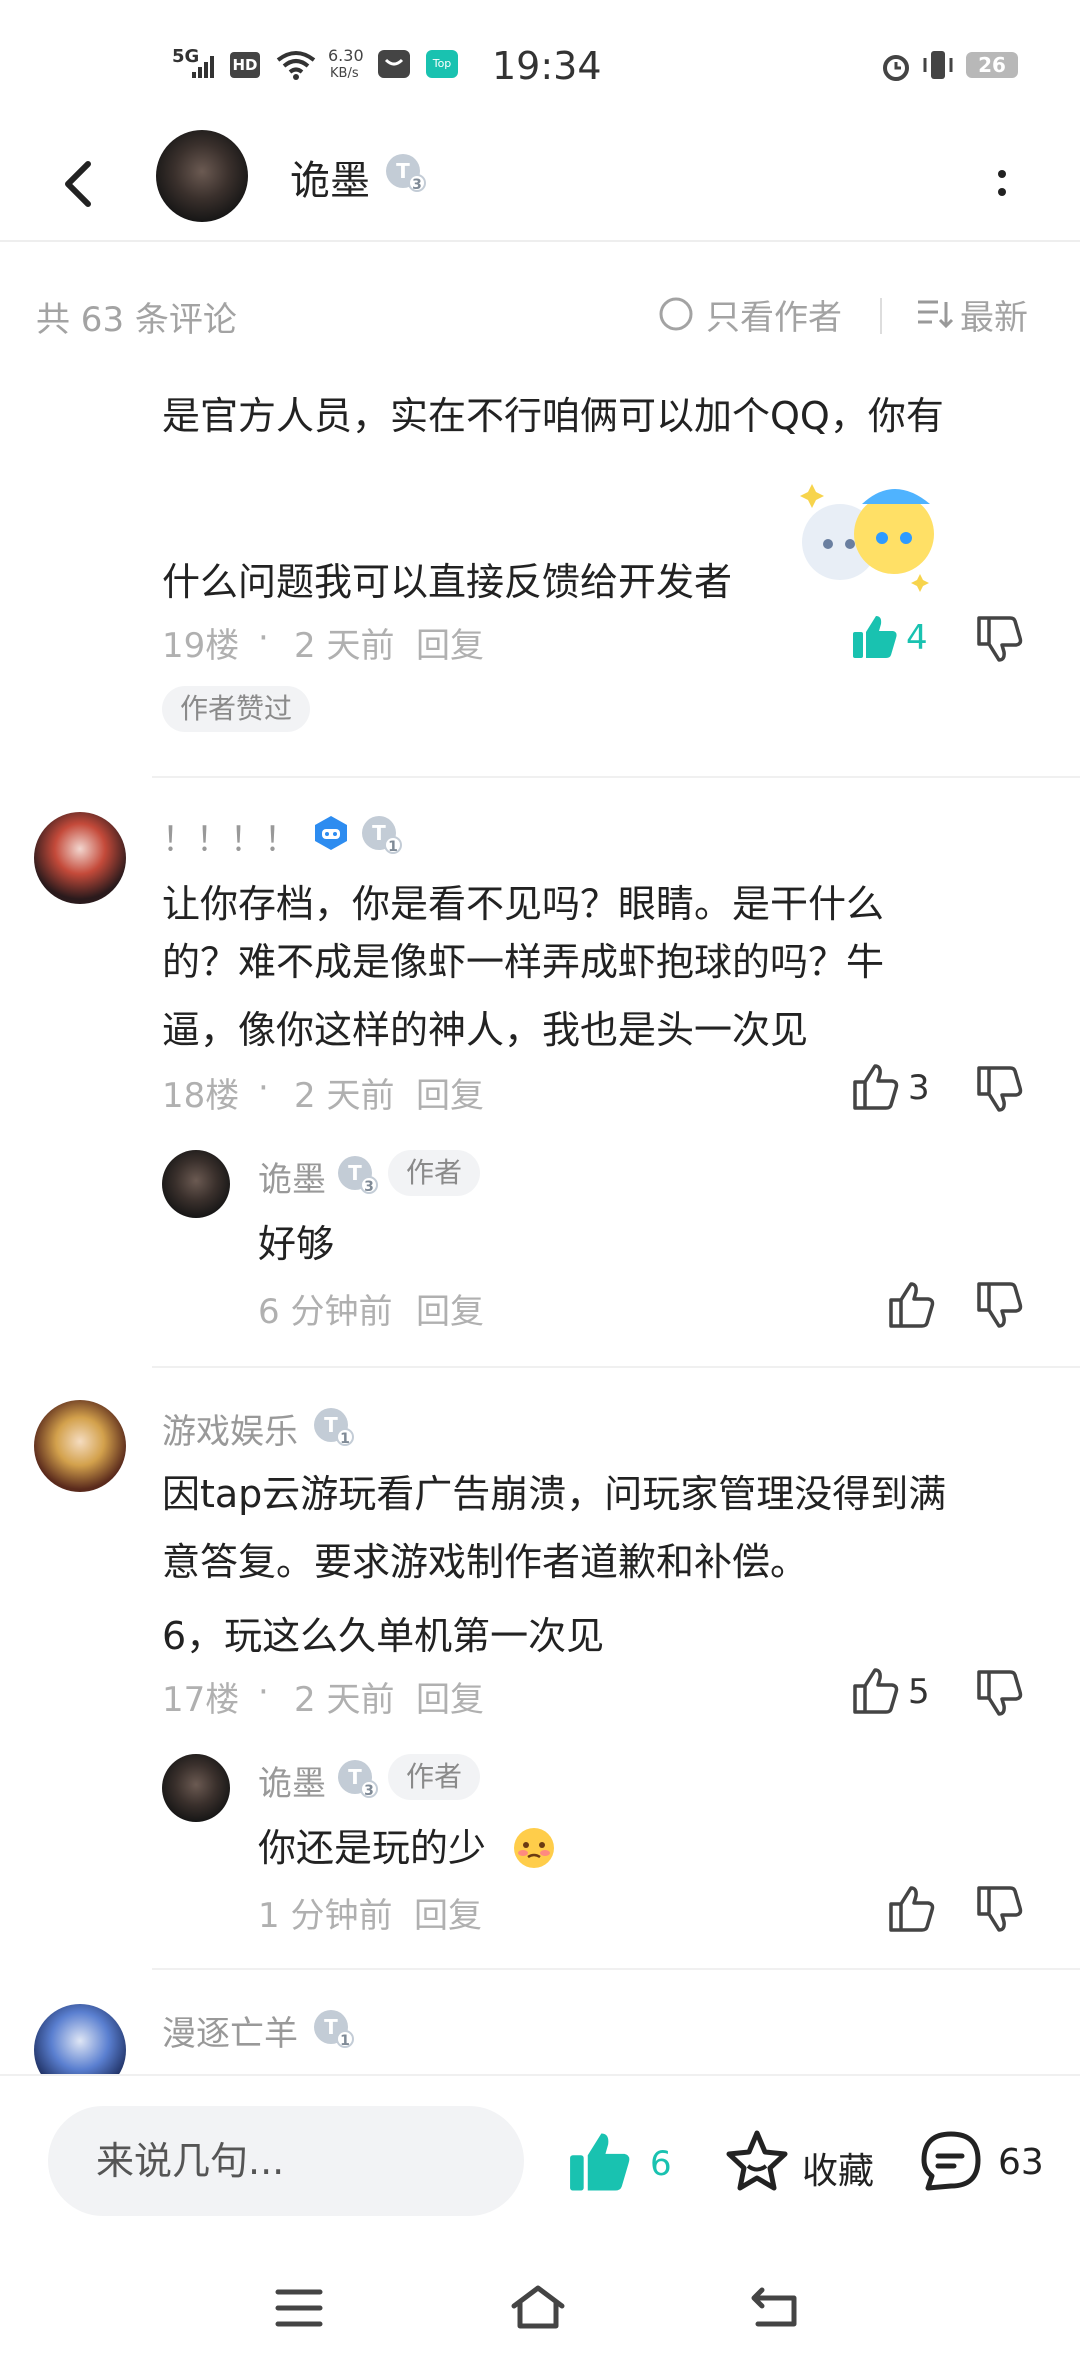 This screenshot has height=2376, width=1080. What do you see at coordinates (202, 176) in the screenshot?
I see `author-avatar` at bounding box center [202, 176].